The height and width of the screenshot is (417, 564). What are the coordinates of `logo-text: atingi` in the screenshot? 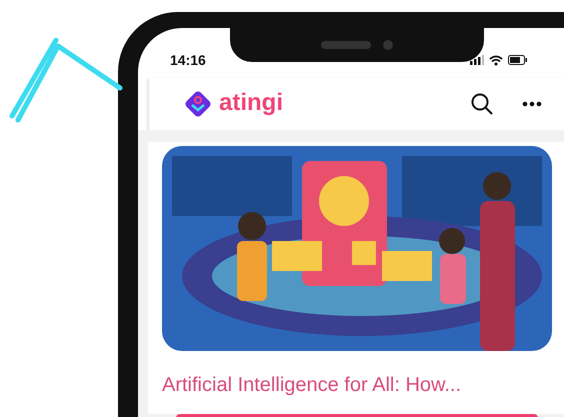 It's located at (251, 104).